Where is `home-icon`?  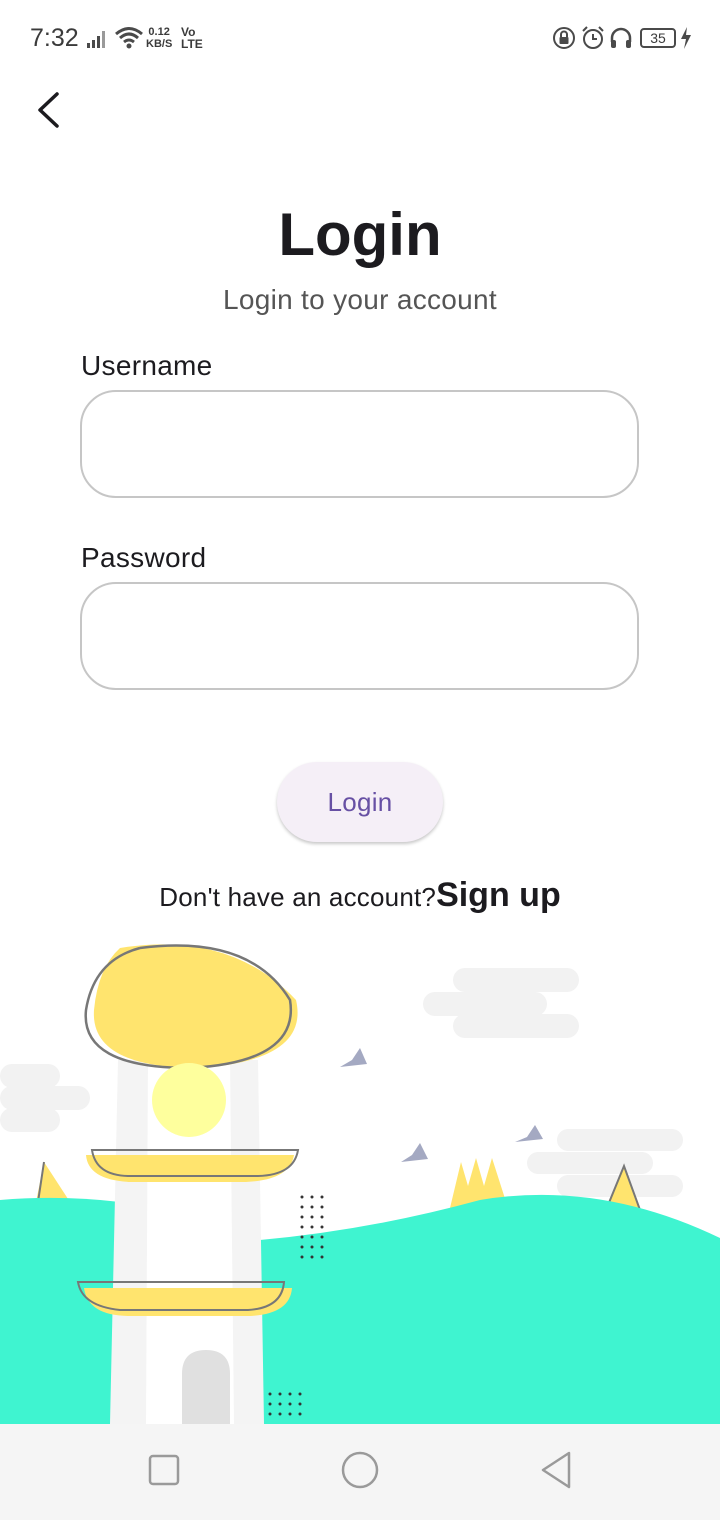 home-icon is located at coordinates (360, 1472).